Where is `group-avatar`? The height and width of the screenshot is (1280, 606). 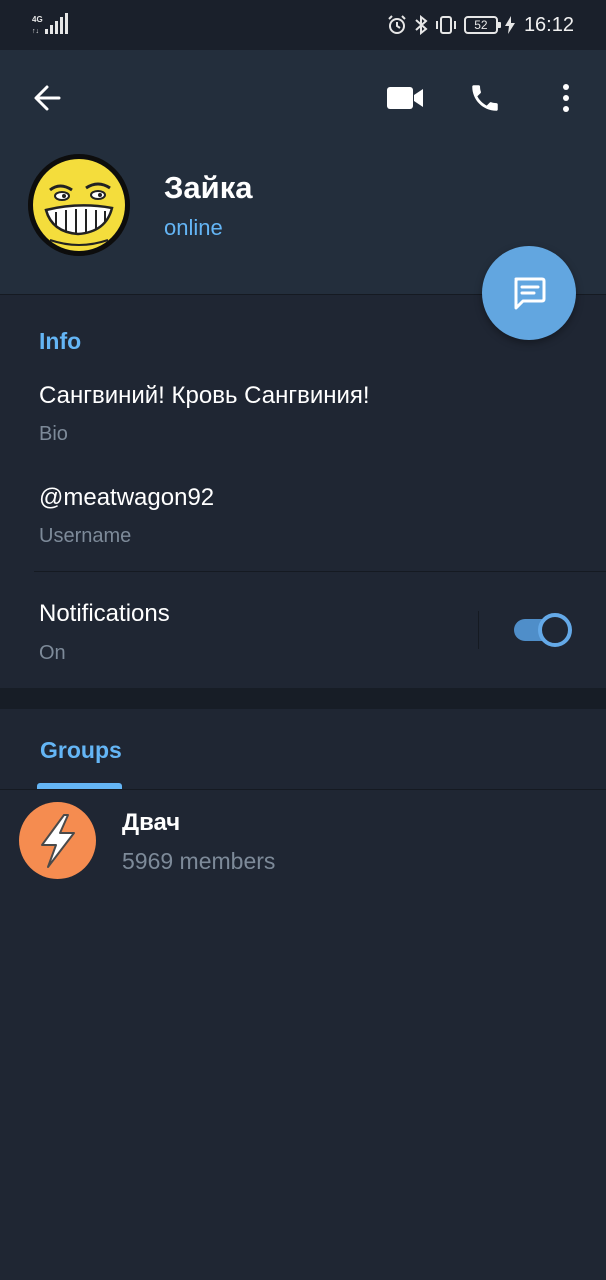
group-avatar is located at coordinates (57, 840).